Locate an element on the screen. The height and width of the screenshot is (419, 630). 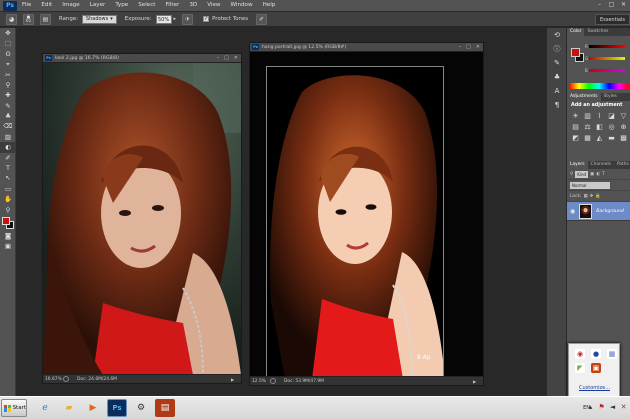
exposure-icon: ◪ is located at coordinates (611, 116).